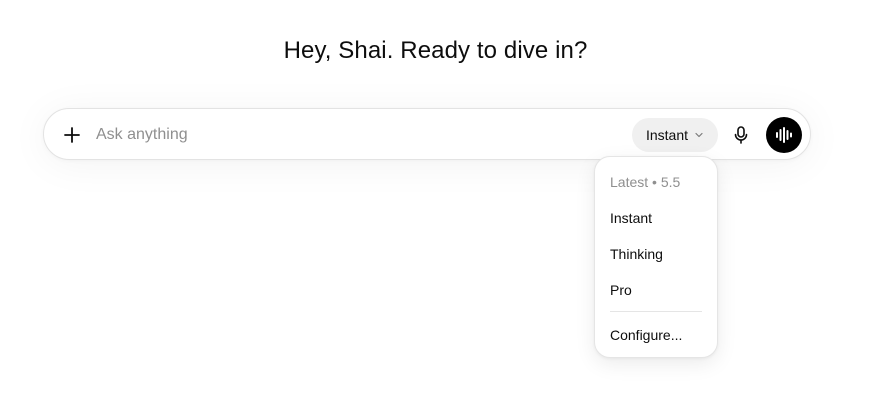 The image size is (871, 403). Describe the element at coordinates (699, 135) in the screenshot. I see `chevron-down-icon` at that location.